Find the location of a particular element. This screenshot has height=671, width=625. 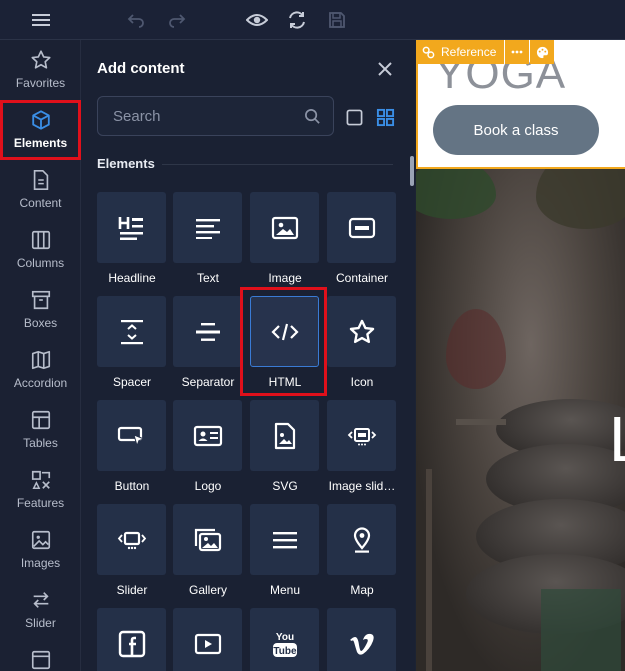

tile-menu: Menu is located at coordinates (284, 550).